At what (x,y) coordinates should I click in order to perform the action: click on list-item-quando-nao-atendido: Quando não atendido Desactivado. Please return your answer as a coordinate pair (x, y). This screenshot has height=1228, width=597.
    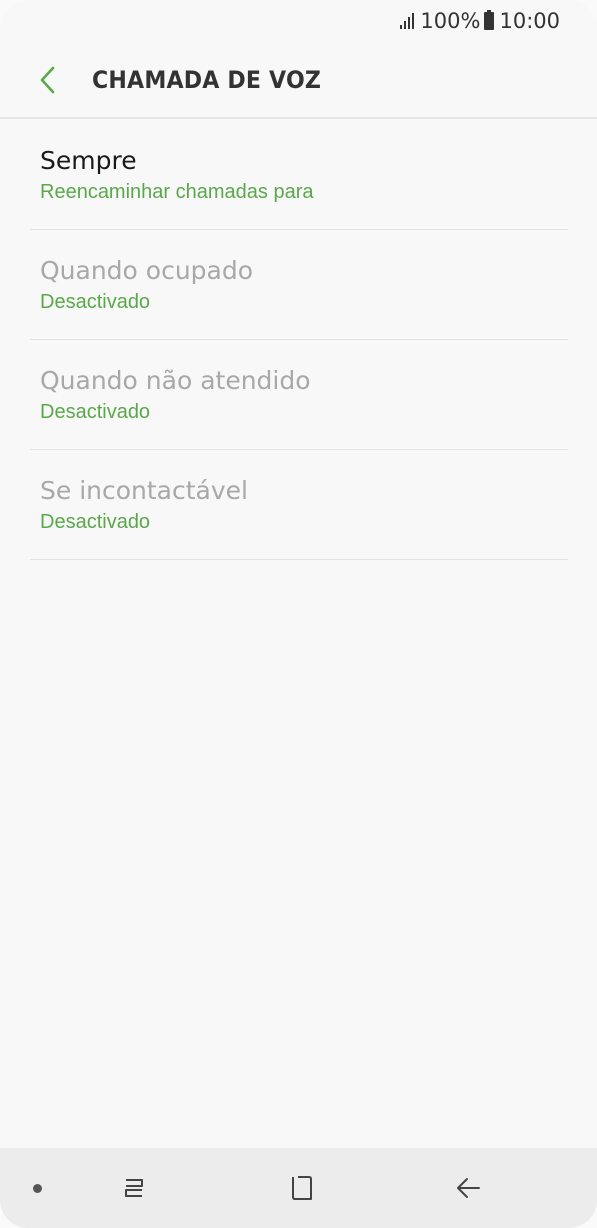
    Looking at the image, I should click on (299, 395).